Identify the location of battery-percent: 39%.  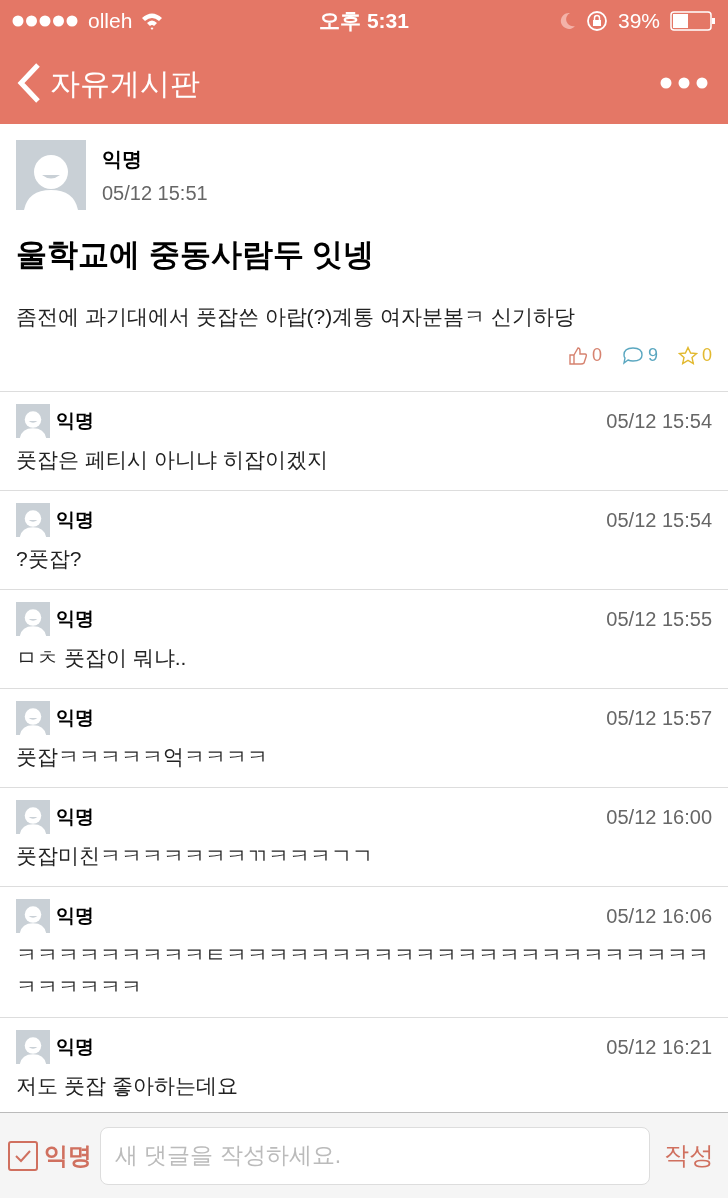
(638, 21).